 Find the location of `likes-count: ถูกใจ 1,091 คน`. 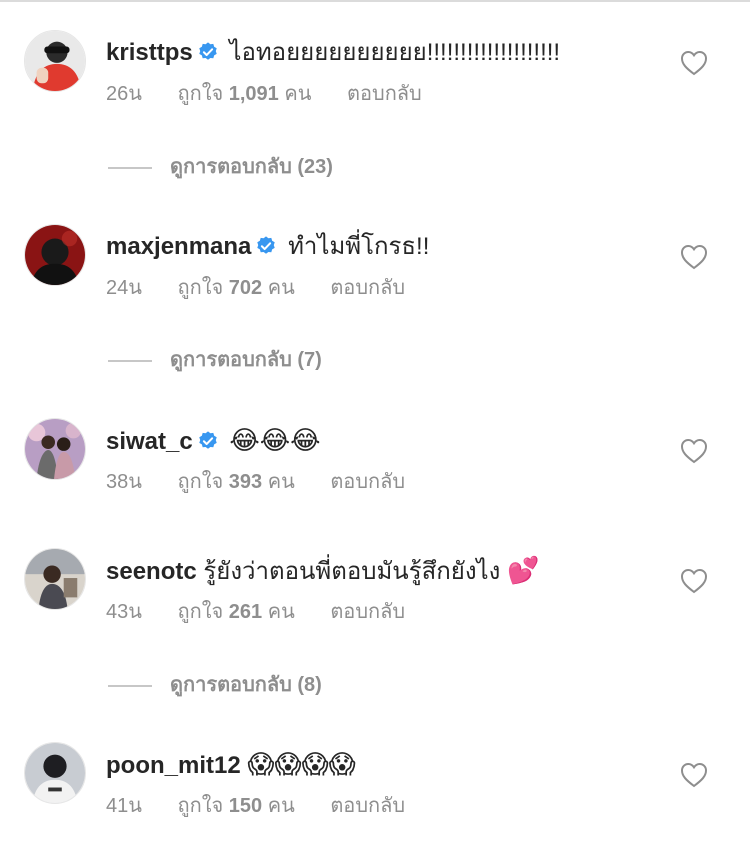

likes-count: ถูกใจ 1,091 คน is located at coordinates (244, 94).